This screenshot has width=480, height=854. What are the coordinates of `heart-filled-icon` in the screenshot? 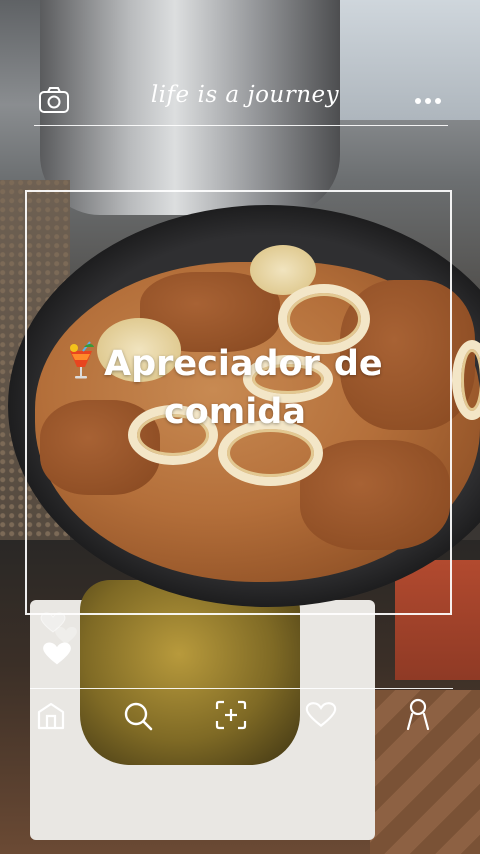 It's located at (57, 654).